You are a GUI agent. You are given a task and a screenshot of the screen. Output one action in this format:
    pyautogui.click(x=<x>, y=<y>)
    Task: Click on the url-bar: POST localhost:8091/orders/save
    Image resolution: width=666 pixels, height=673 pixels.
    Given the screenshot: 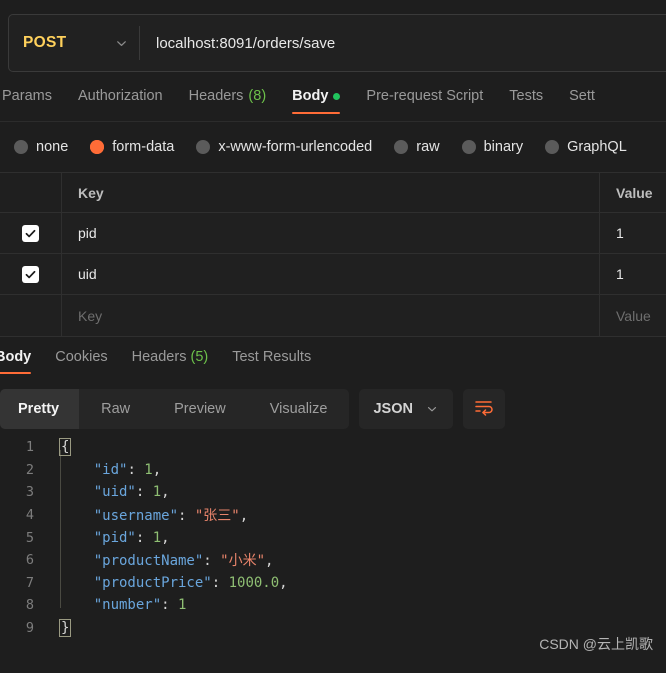 What is the action you would take?
    pyautogui.click(x=337, y=43)
    